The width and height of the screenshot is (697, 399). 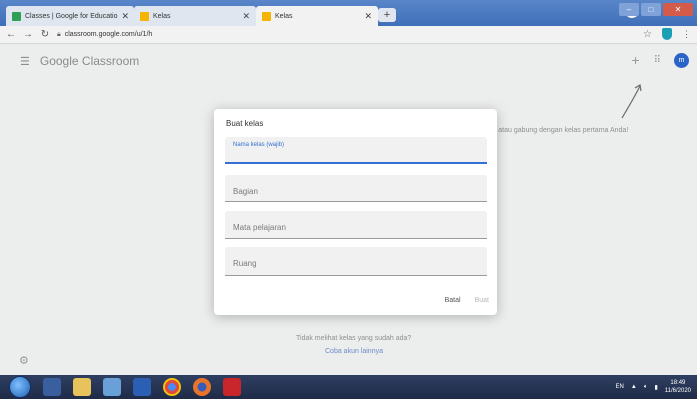 What do you see at coordinates (52, 387) in the screenshot?
I see `media-player-icon` at bounding box center [52, 387].